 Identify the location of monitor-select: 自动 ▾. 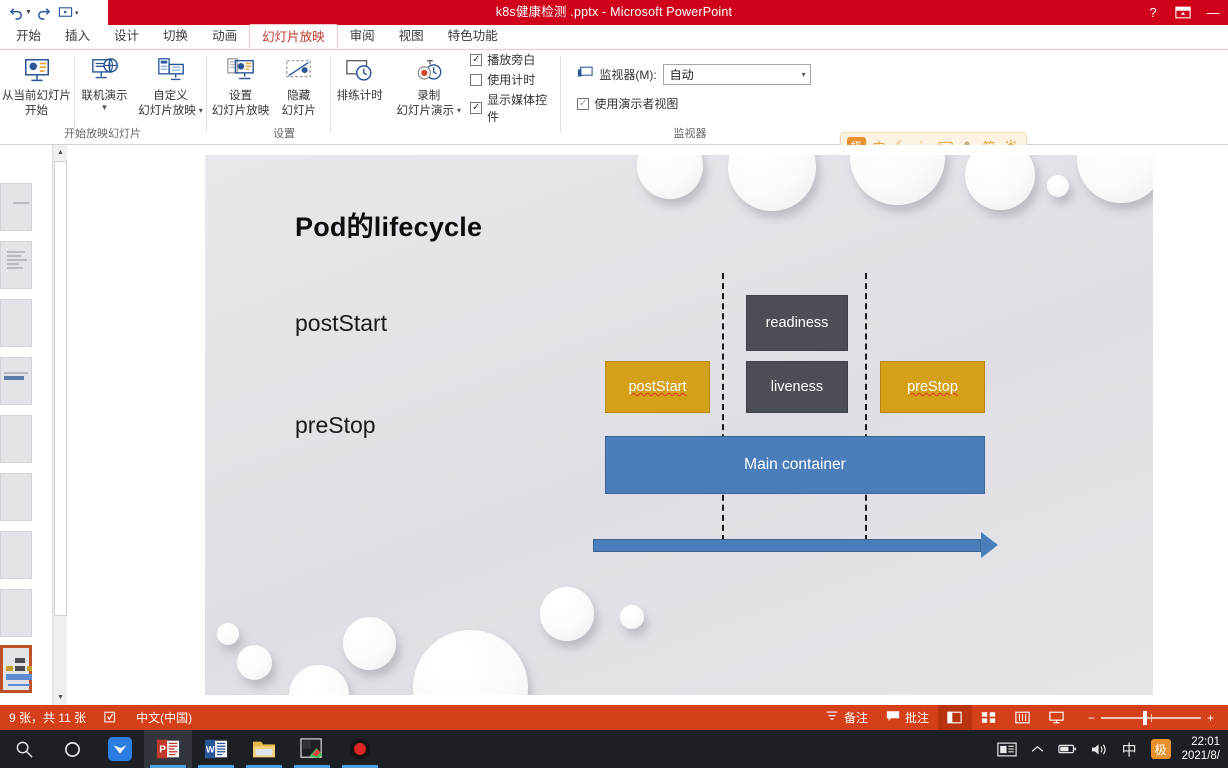
(736, 74).